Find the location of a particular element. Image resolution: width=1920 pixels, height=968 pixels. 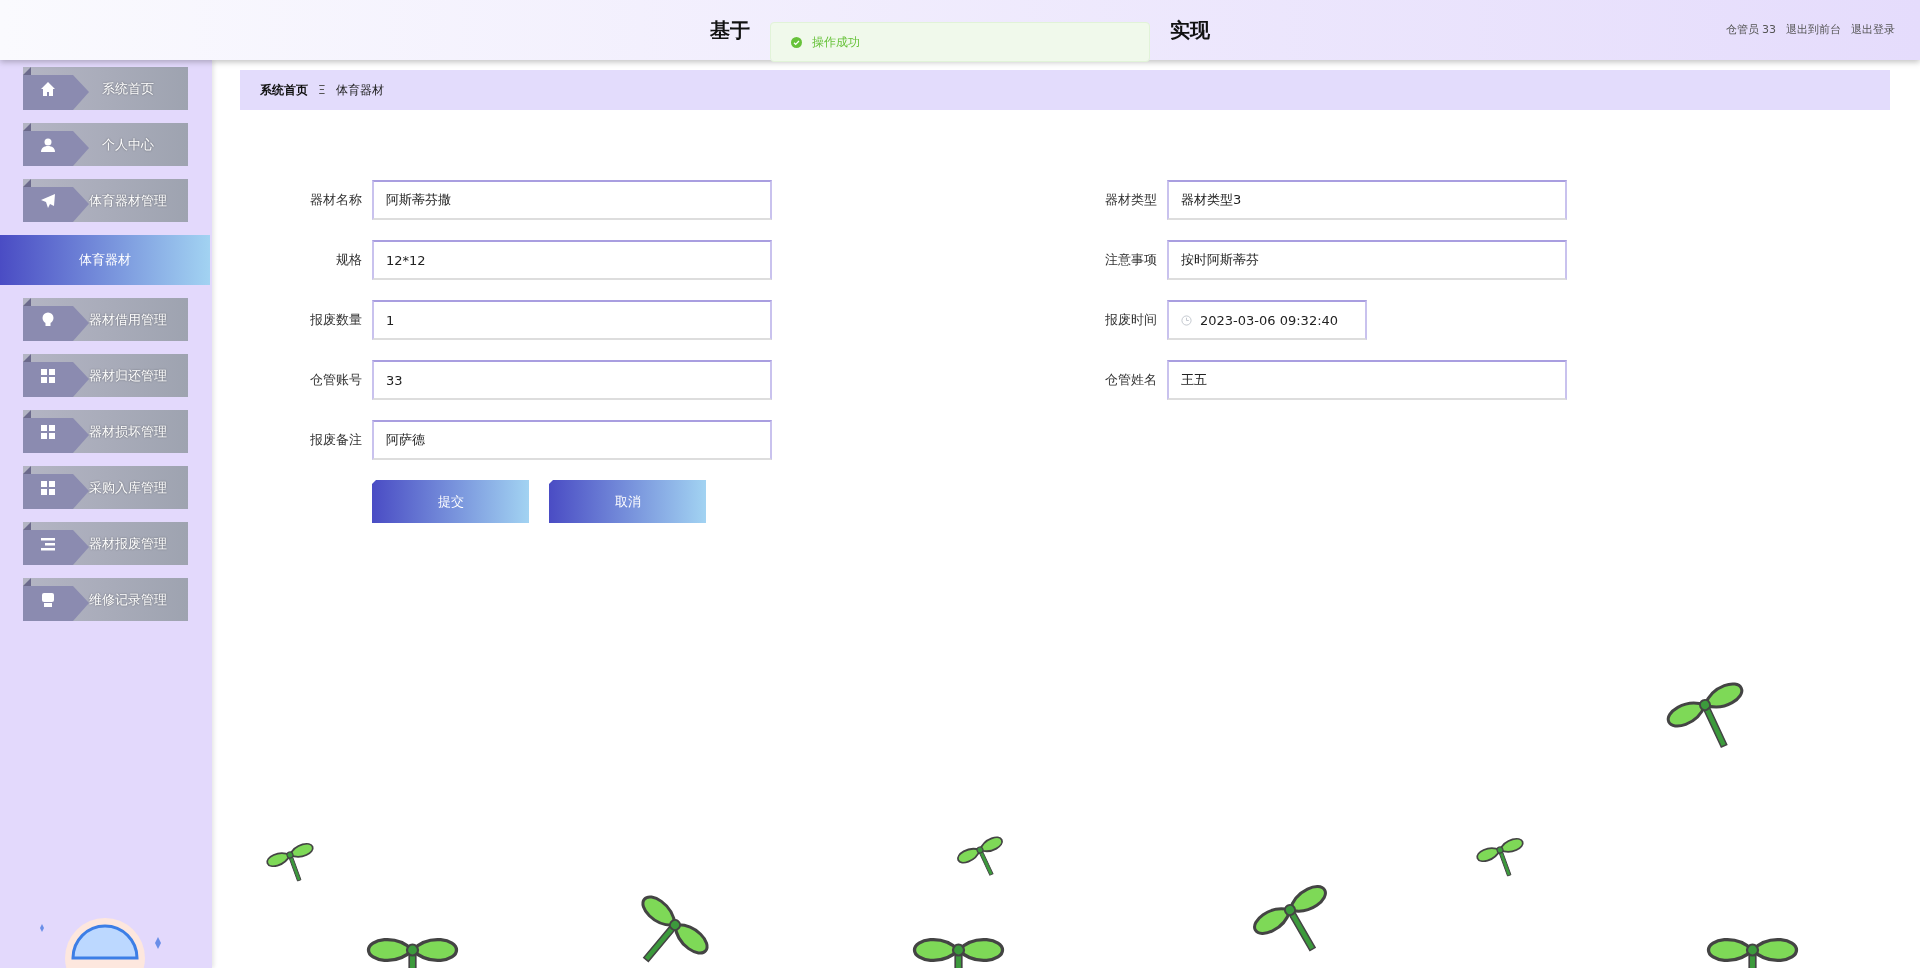

page-title: 实现 is located at coordinates (1190, 30).